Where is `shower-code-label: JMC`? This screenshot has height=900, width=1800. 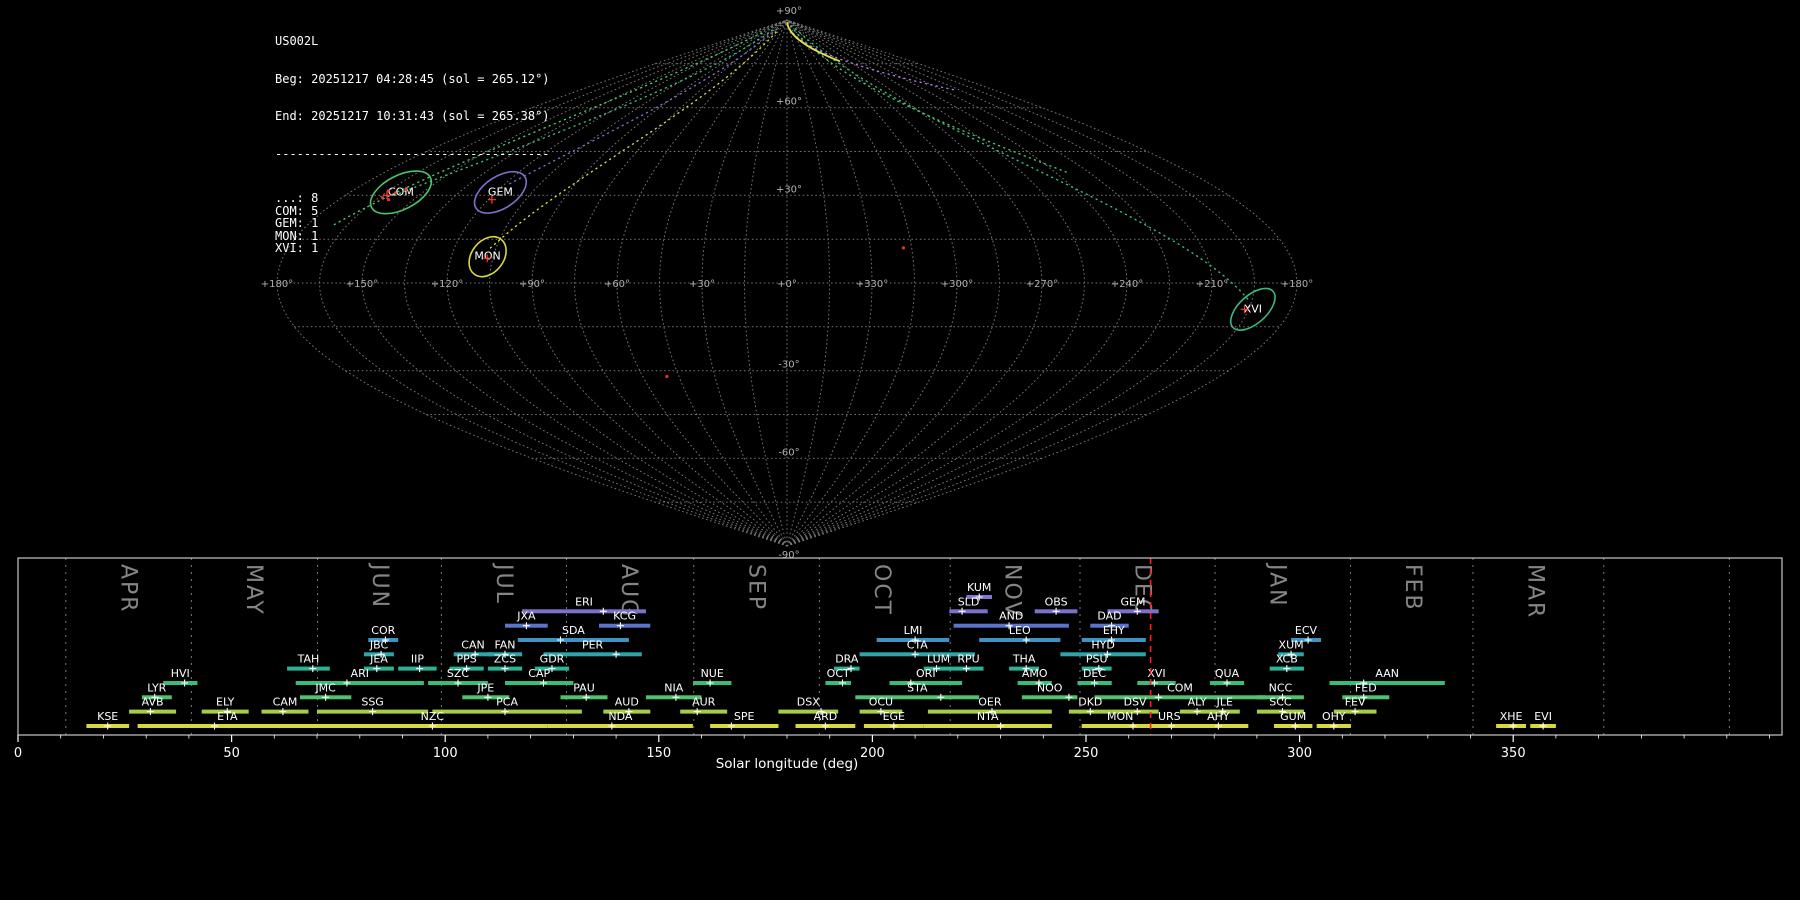
shower-code-label: JMC is located at coordinates (325, 687).